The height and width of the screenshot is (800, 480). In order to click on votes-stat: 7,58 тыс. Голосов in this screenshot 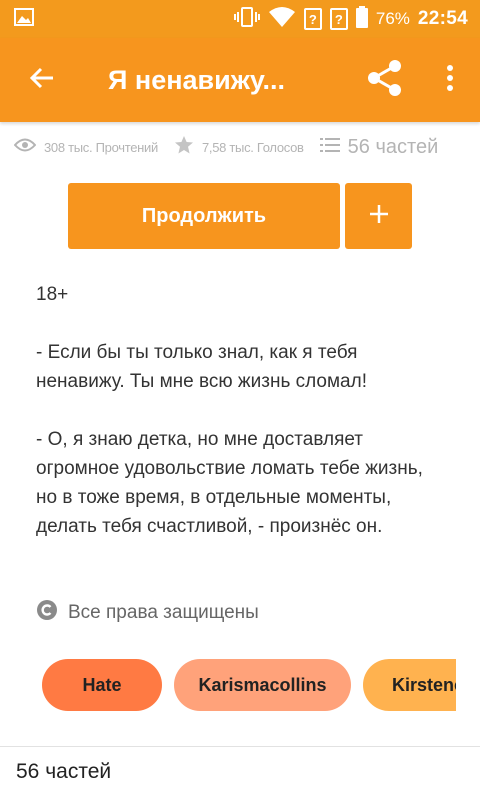, I will do `click(239, 147)`.